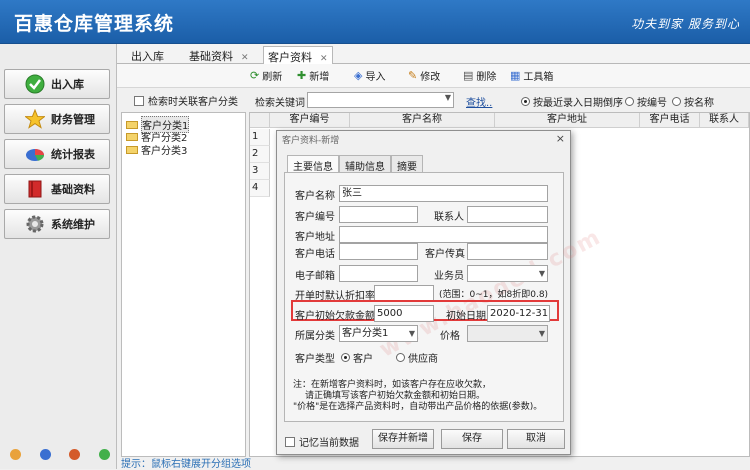 The height and width of the screenshot is (470, 750). Describe the element at coordinates (35, 119) in the screenshot. I see `star-icon` at that location.